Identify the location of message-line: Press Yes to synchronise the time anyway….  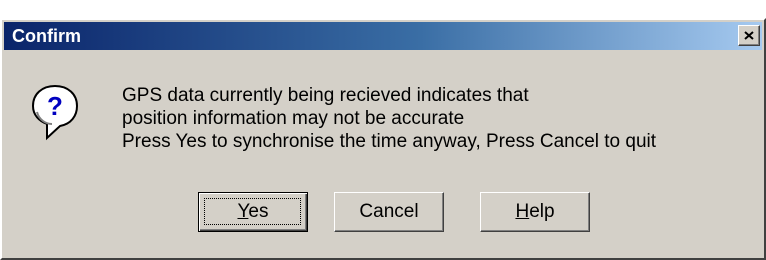
(389, 141).